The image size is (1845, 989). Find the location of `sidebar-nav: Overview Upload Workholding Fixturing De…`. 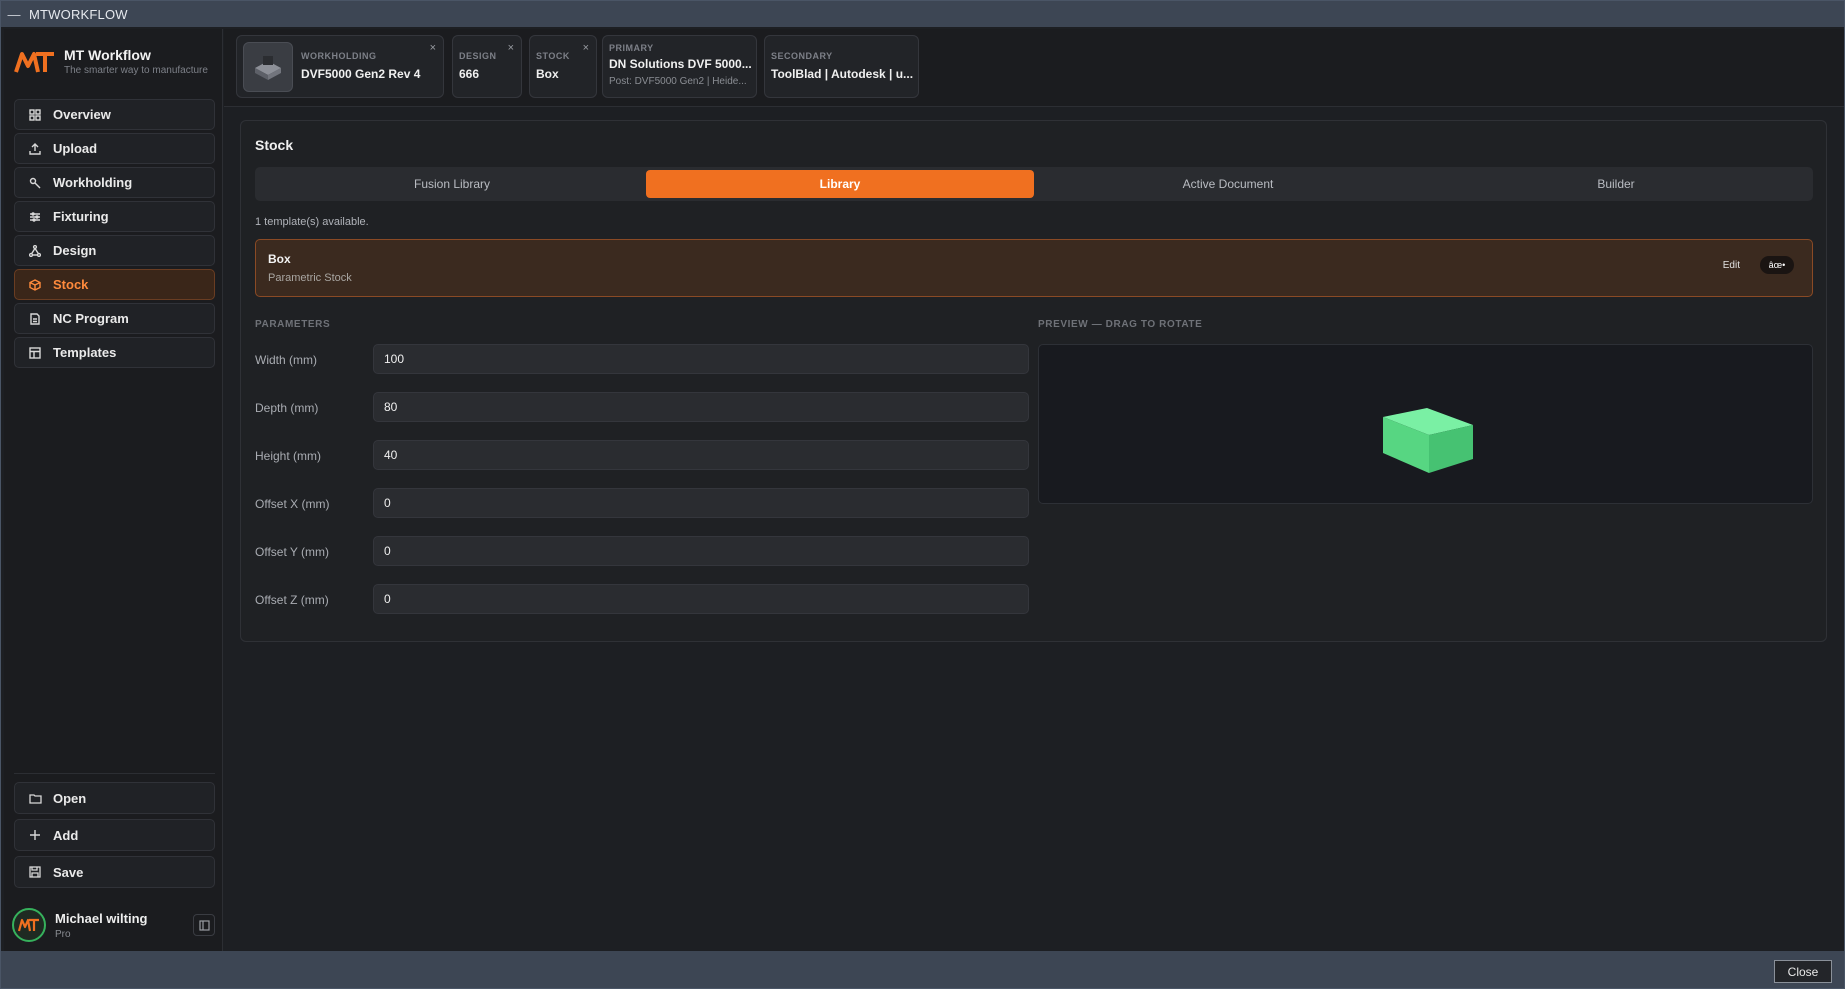

sidebar-nav: Overview Upload Workholding Fixturing De… is located at coordinates (114, 235).